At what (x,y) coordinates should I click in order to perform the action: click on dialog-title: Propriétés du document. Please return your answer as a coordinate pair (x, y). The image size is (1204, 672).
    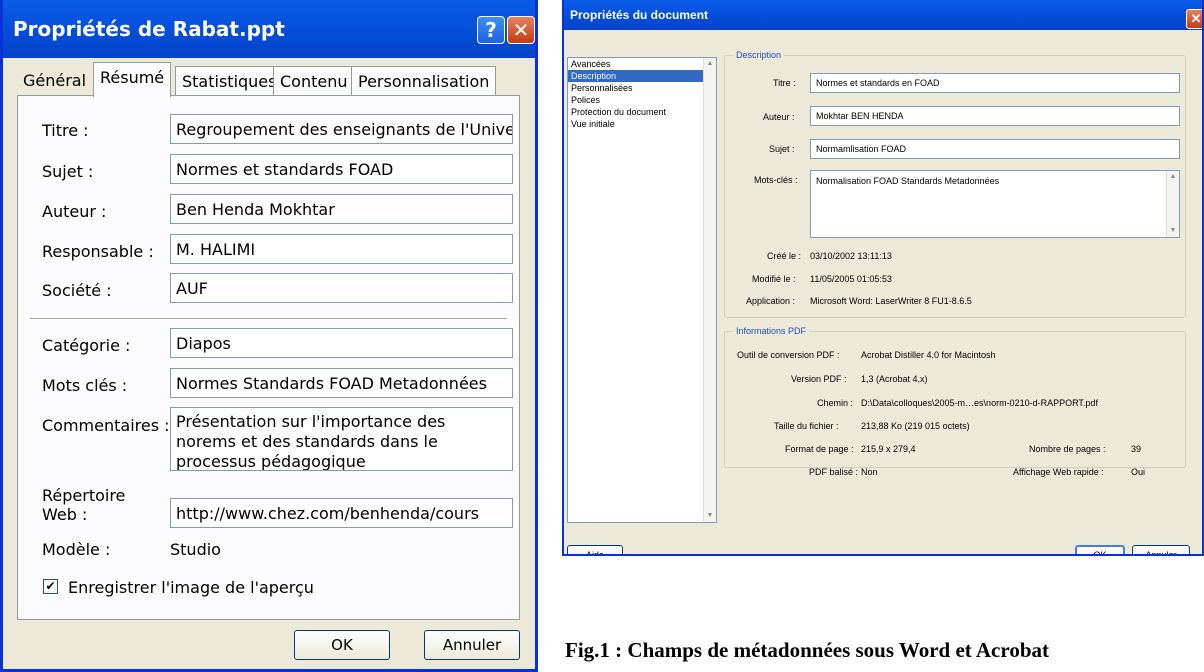
    Looking at the image, I should click on (639, 15).